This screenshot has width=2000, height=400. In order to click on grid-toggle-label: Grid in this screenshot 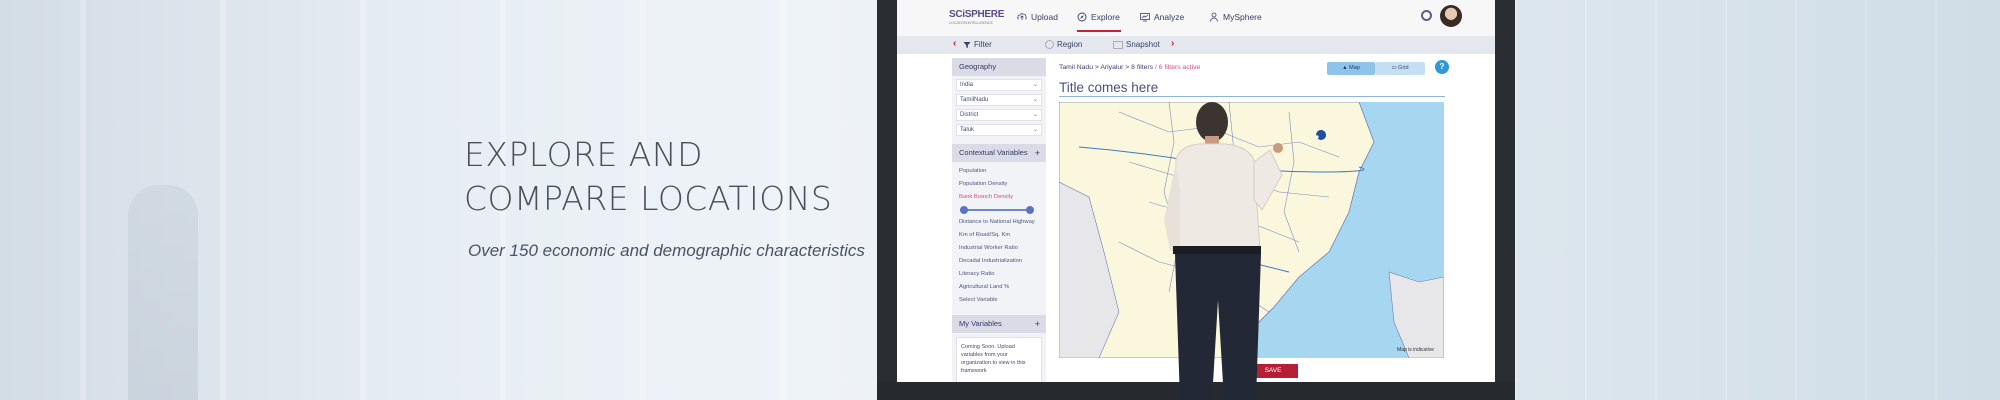, I will do `click(1403, 68)`.